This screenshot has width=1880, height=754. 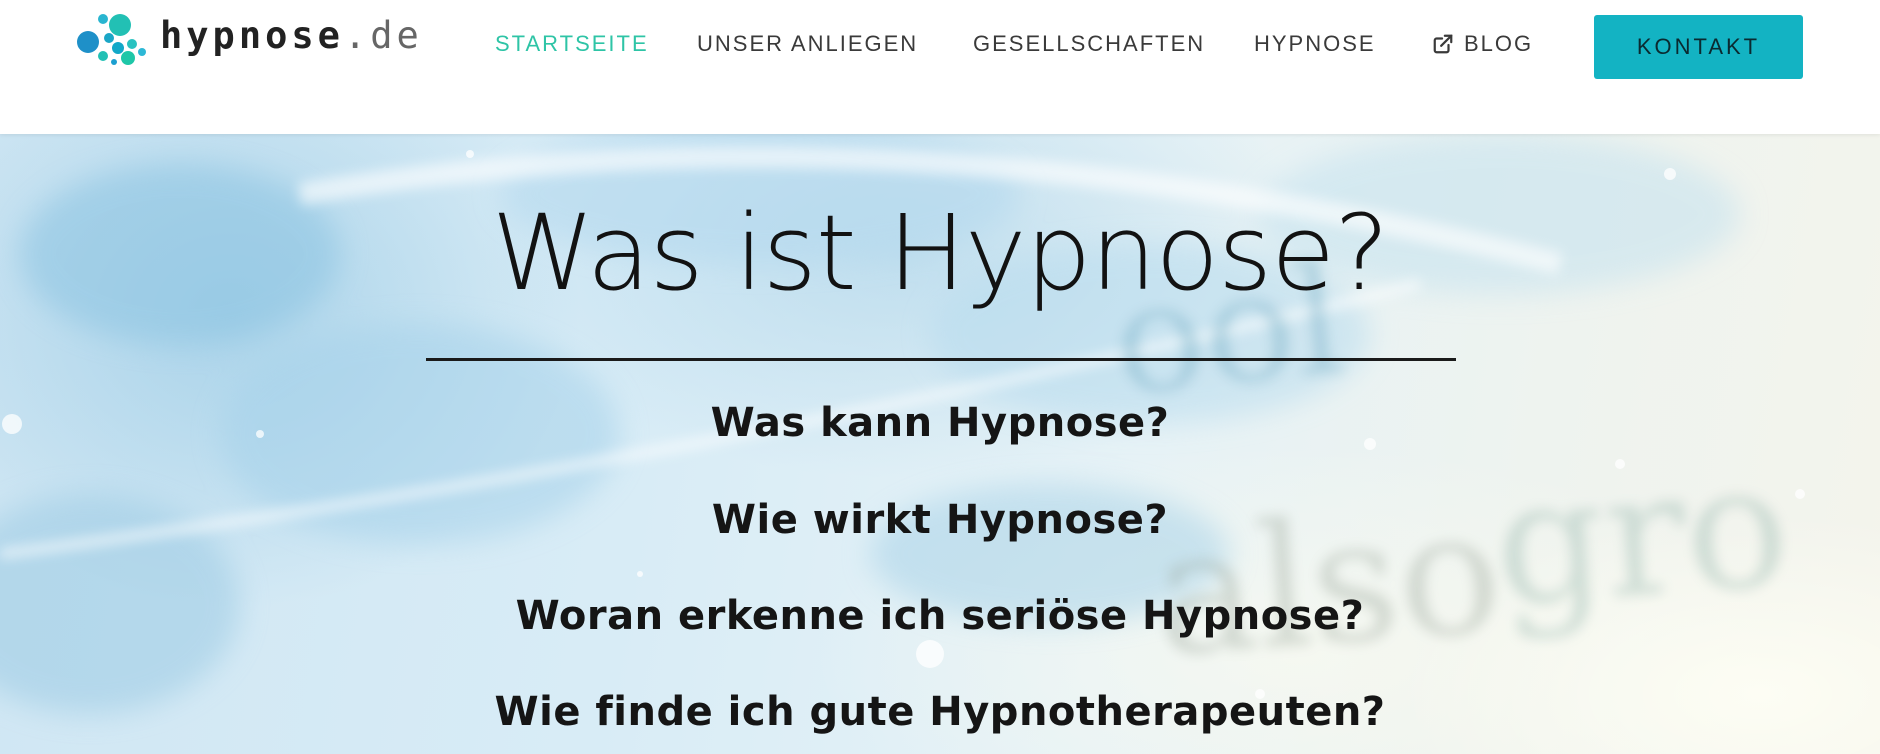 What do you see at coordinates (111, 39) in the screenshot?
I see `bubble-dots-logo-icon` at bounding box center [111, 39].